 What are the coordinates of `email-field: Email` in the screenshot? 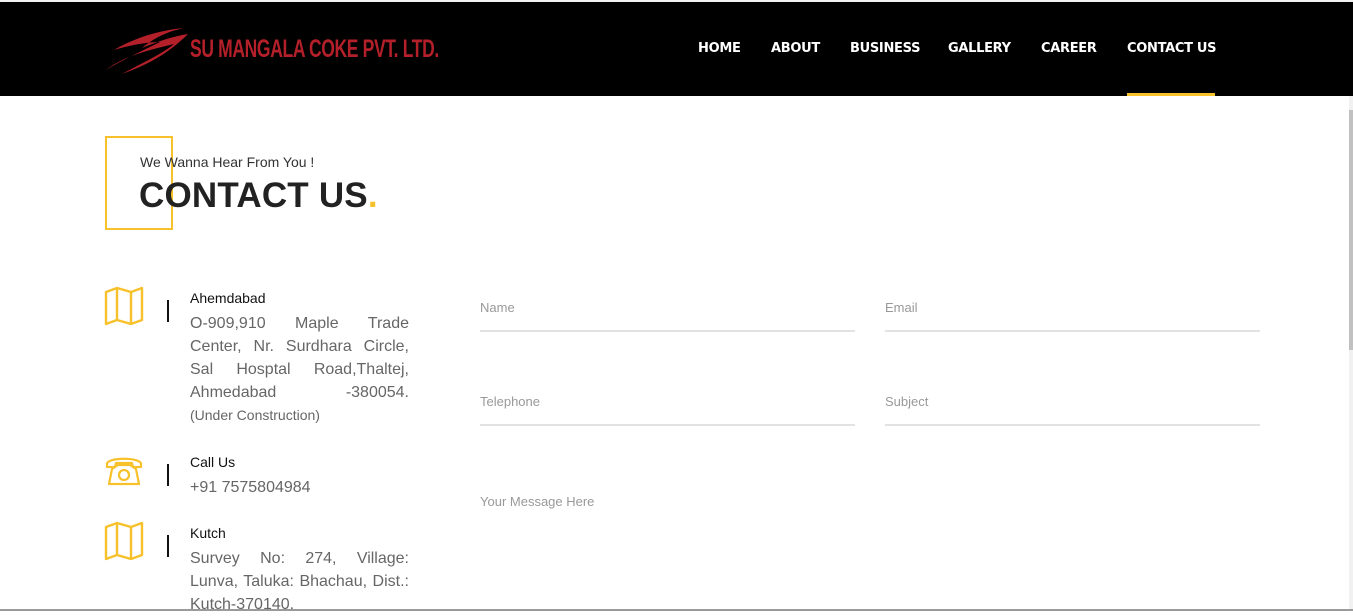 It's located at (1072, 314).